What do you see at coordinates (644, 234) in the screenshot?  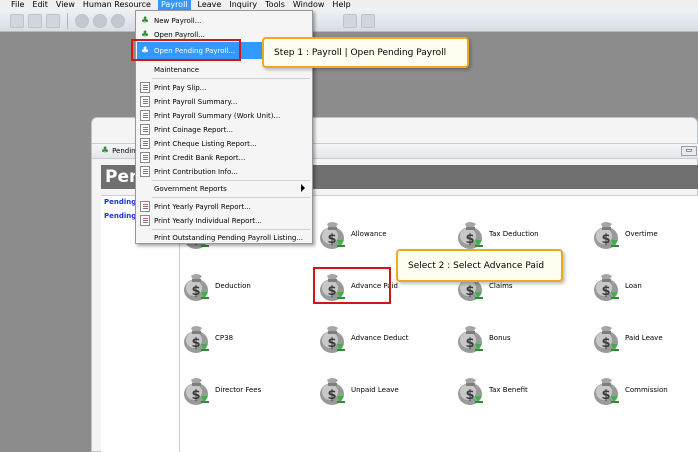 I see `grid-item-overtime: $ Overtime` at bounding box center [644, 234].